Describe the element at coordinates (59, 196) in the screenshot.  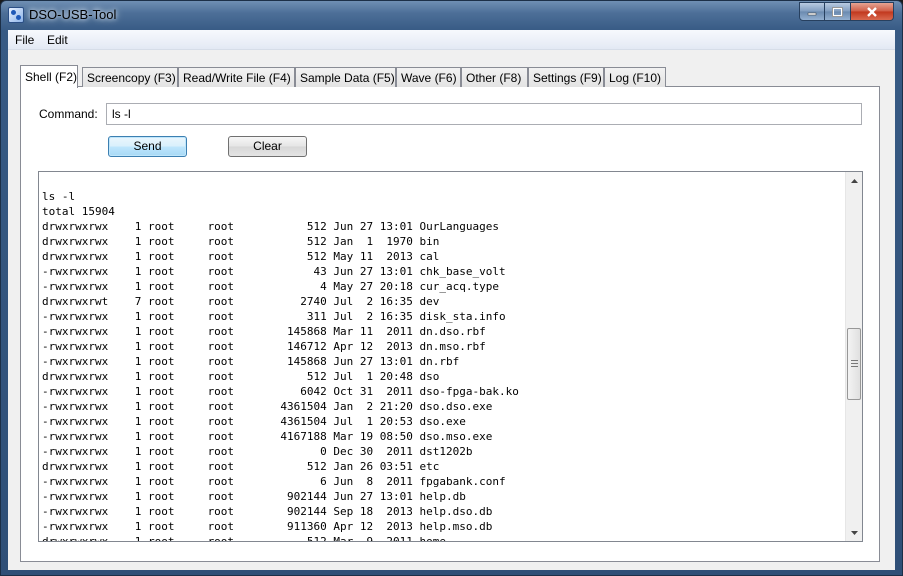
I see `output-line: ls -l` at that location.